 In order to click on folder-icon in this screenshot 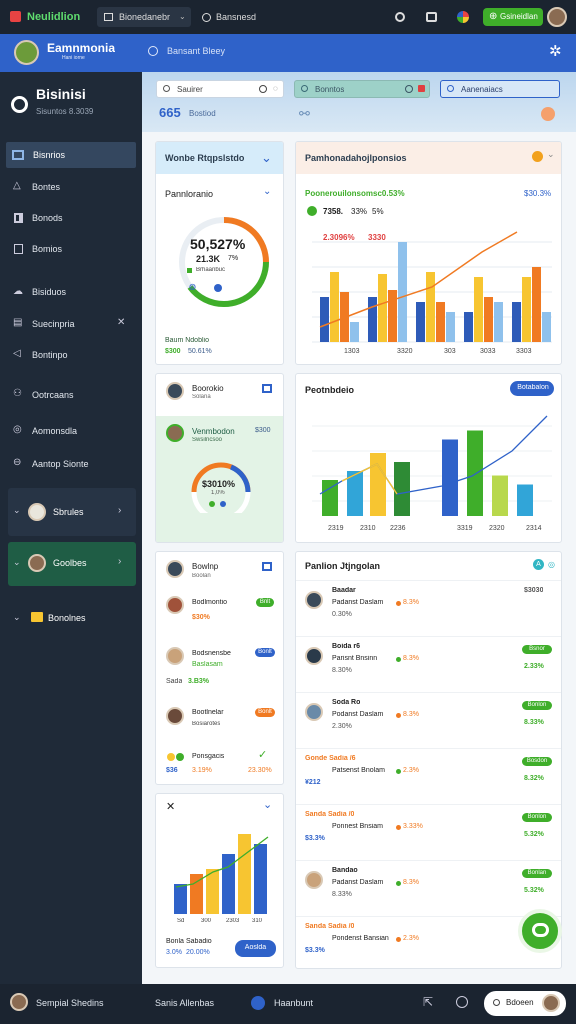, I will do `click(37, 617)`.